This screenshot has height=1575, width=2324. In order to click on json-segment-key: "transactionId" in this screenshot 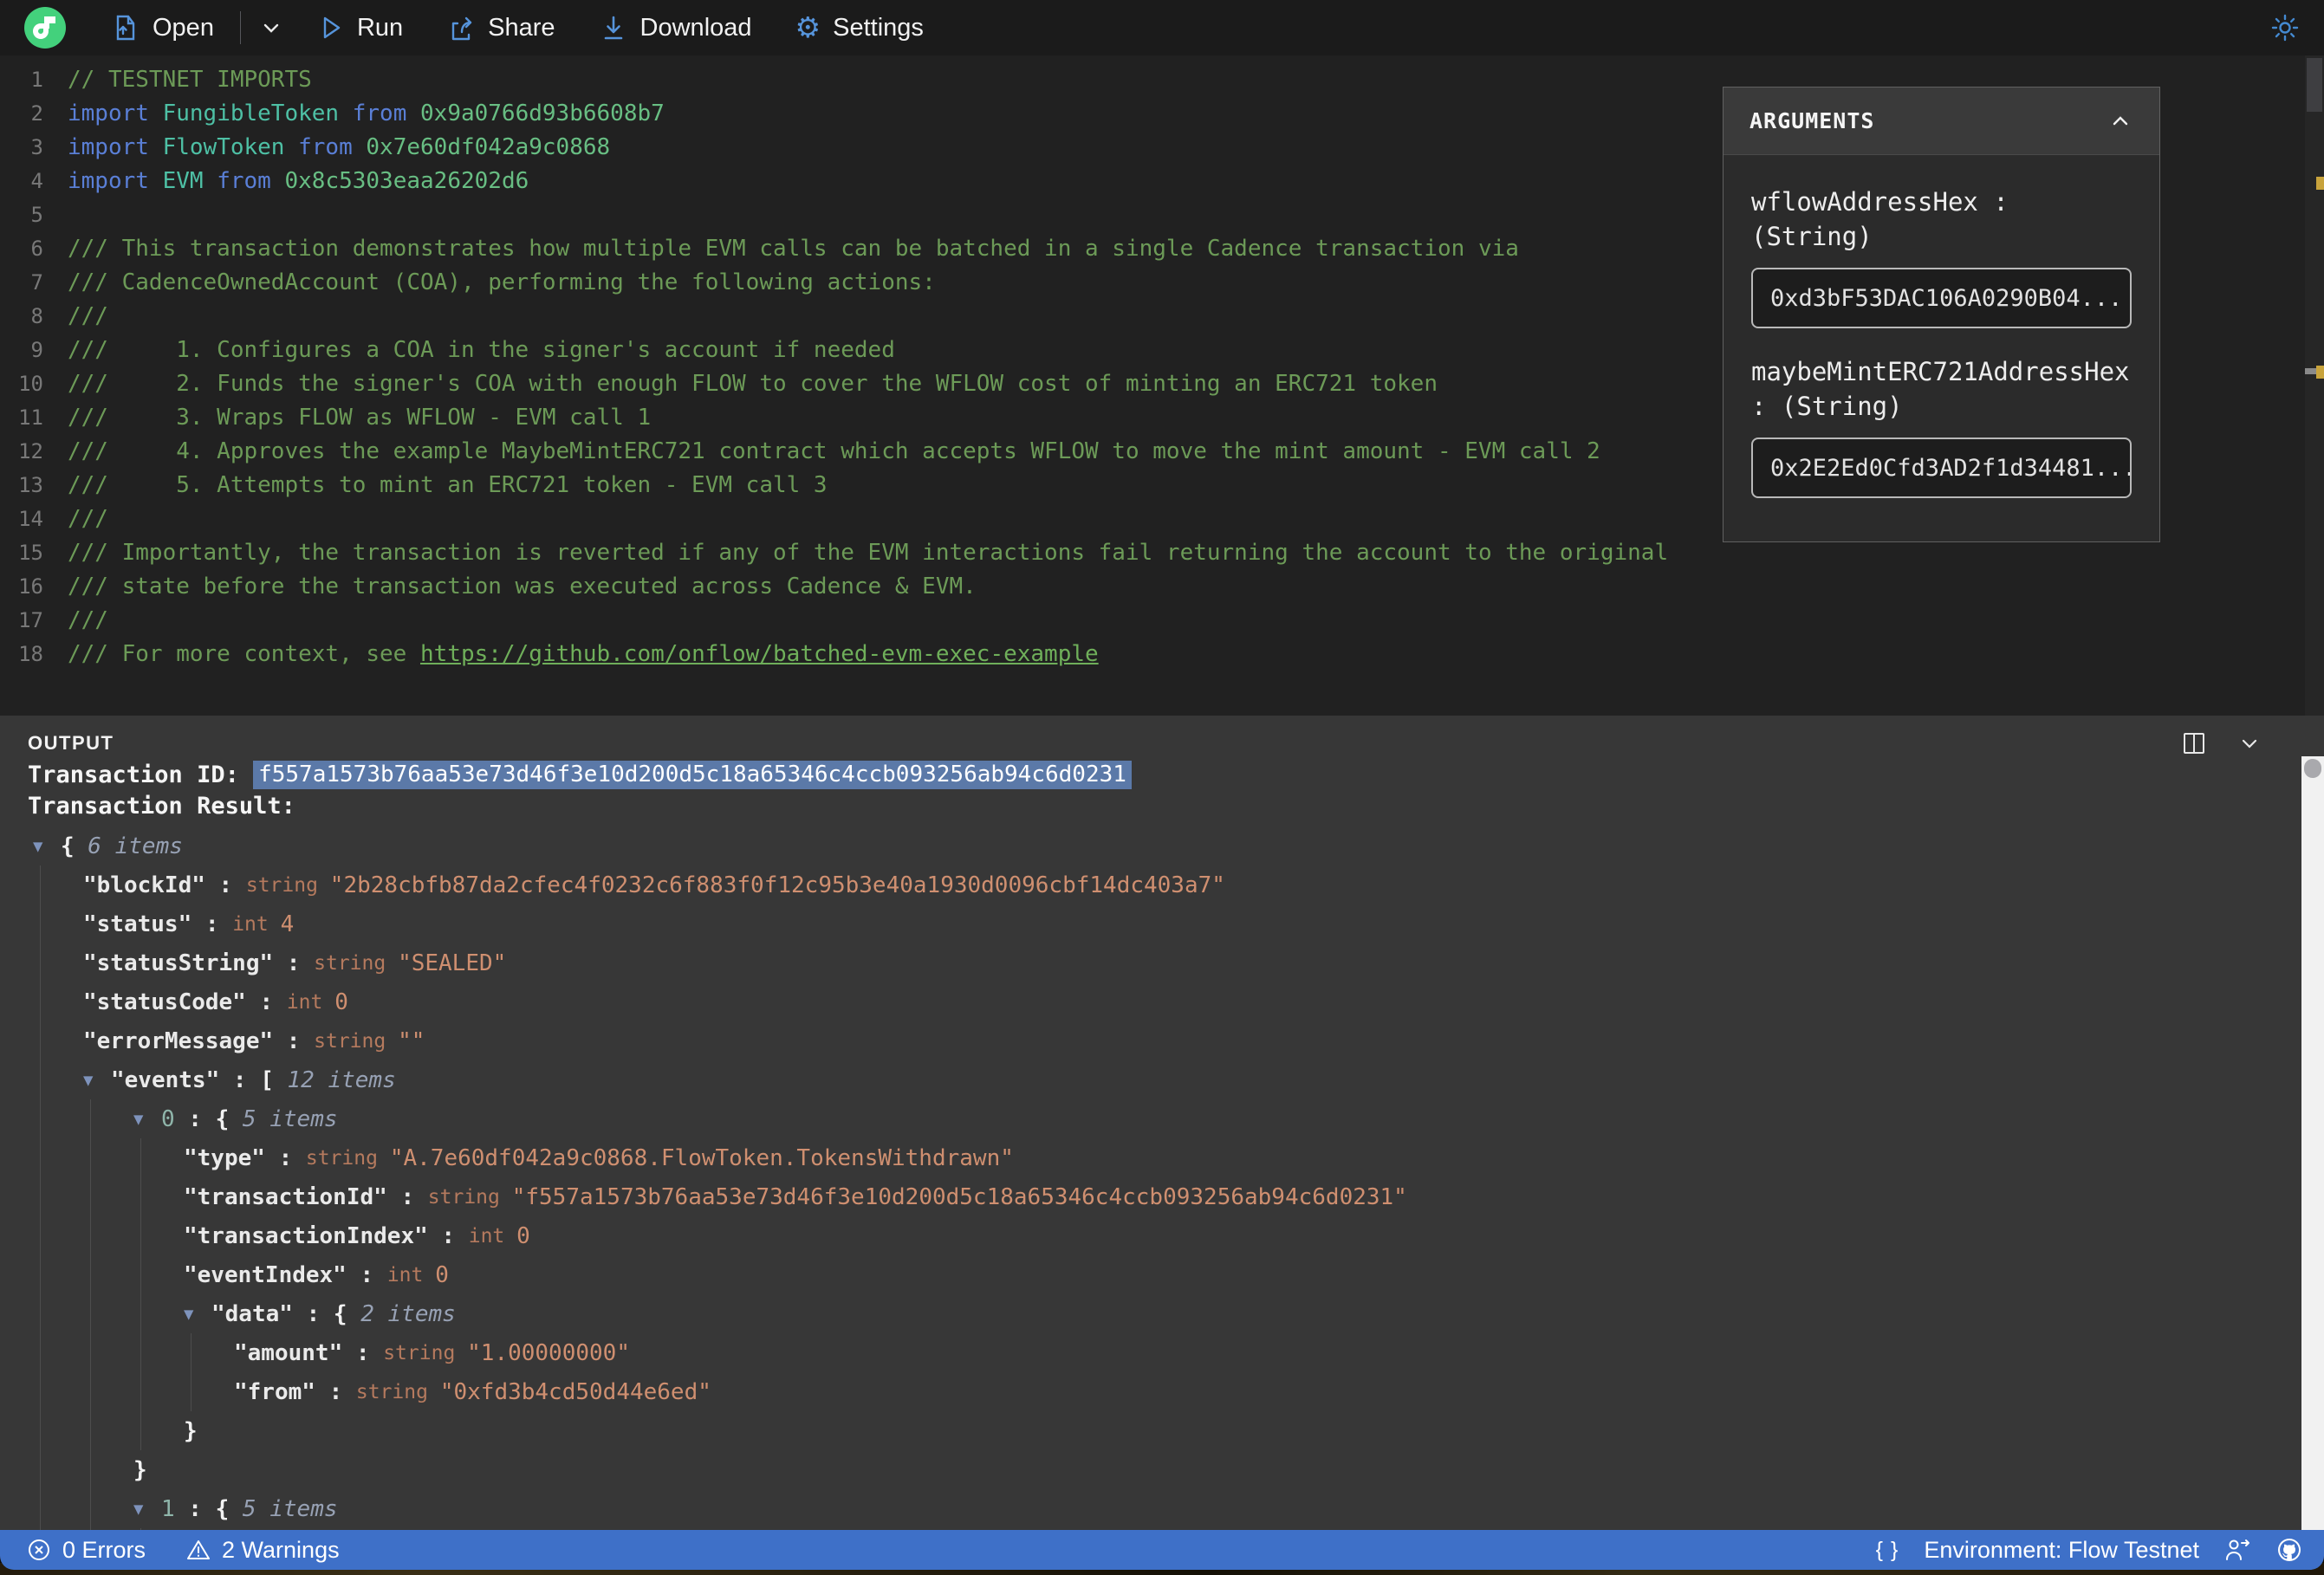, I will do `click(285, 1196)`.